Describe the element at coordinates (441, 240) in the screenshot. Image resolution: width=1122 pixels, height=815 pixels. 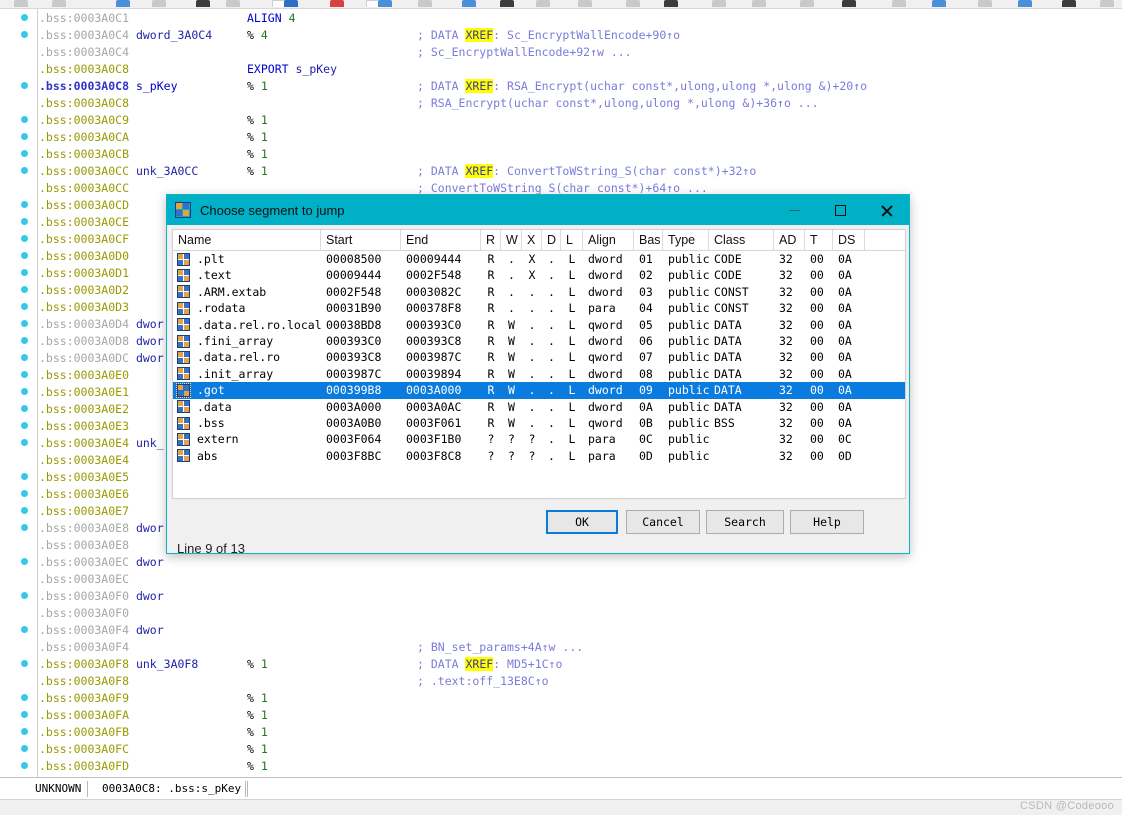
I see `column-header-end: End` at that location.